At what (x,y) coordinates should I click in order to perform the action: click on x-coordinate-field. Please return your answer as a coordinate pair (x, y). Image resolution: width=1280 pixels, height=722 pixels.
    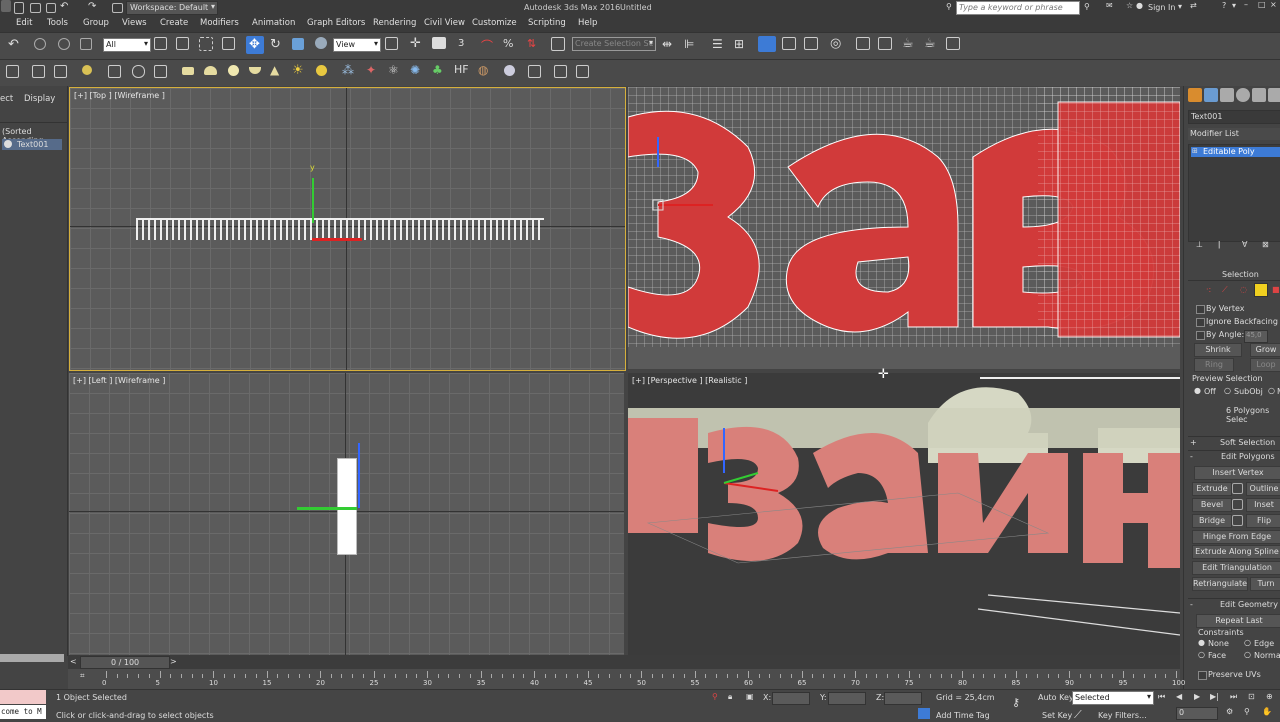
    Looking at the image, I should click on (791, 698).